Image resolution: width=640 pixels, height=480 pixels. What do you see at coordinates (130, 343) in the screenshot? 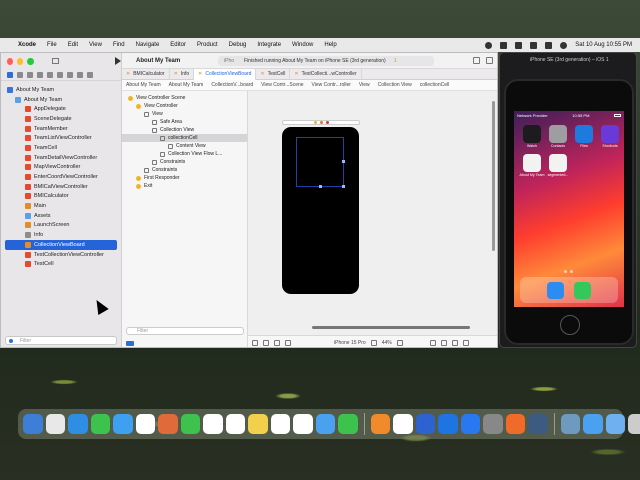
I see `outline-toggle-icon` at bounding box center [130, 343].